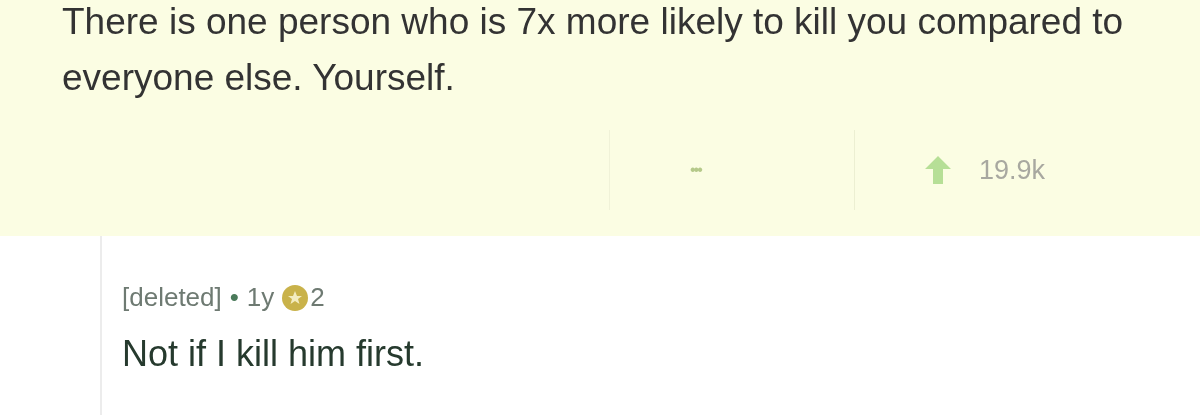  What do you see at coordinates (273, 354) in the screenshot?
I see `reply-text: Not if I kill him first.` at bounding box center [273, 354].